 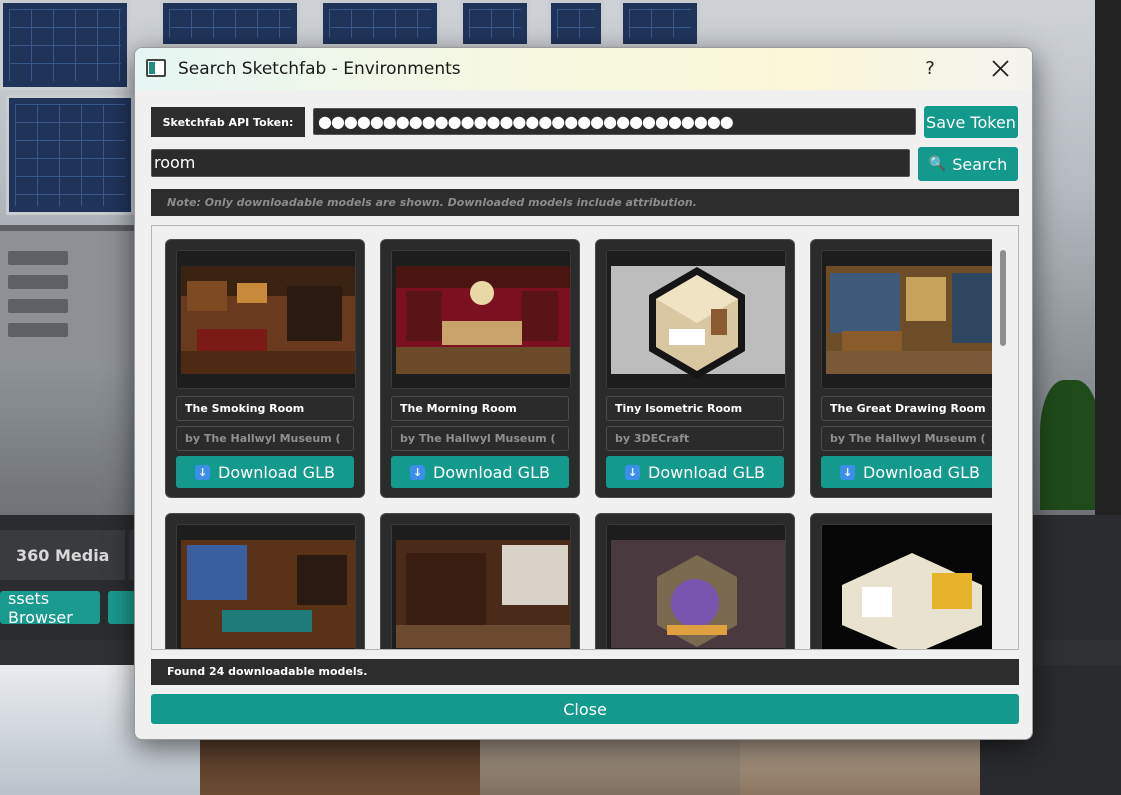 I want to click on model-author: by 3DECraft, so click(x=695, y=438).